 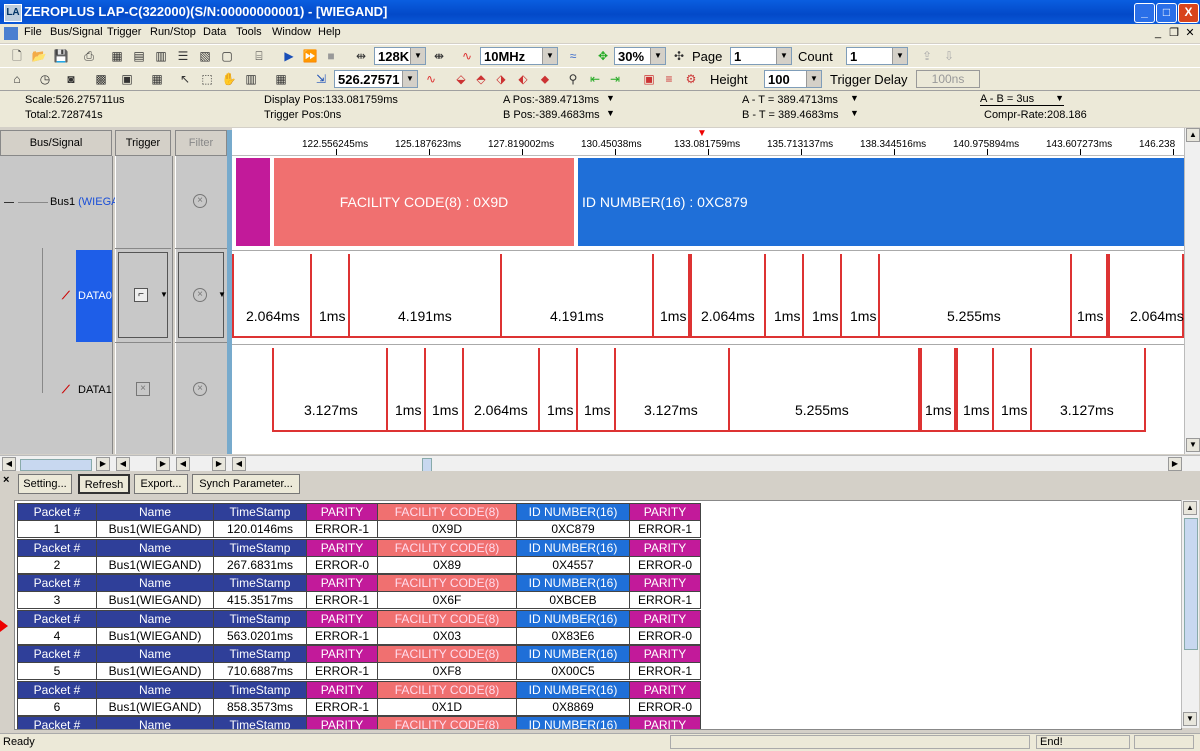 I want to click on board-icon: ▣, so click(x=127, y=79).